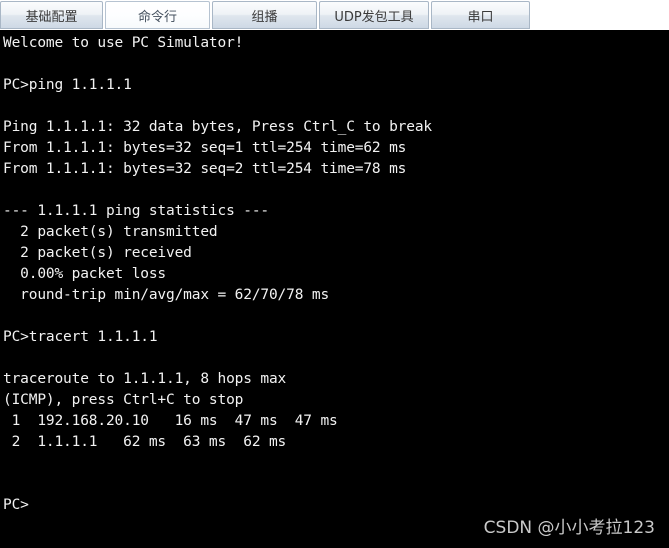 The height and width of the screenshot is (548, 669). I want to click on tab-label: 组播, so click(264, 17).